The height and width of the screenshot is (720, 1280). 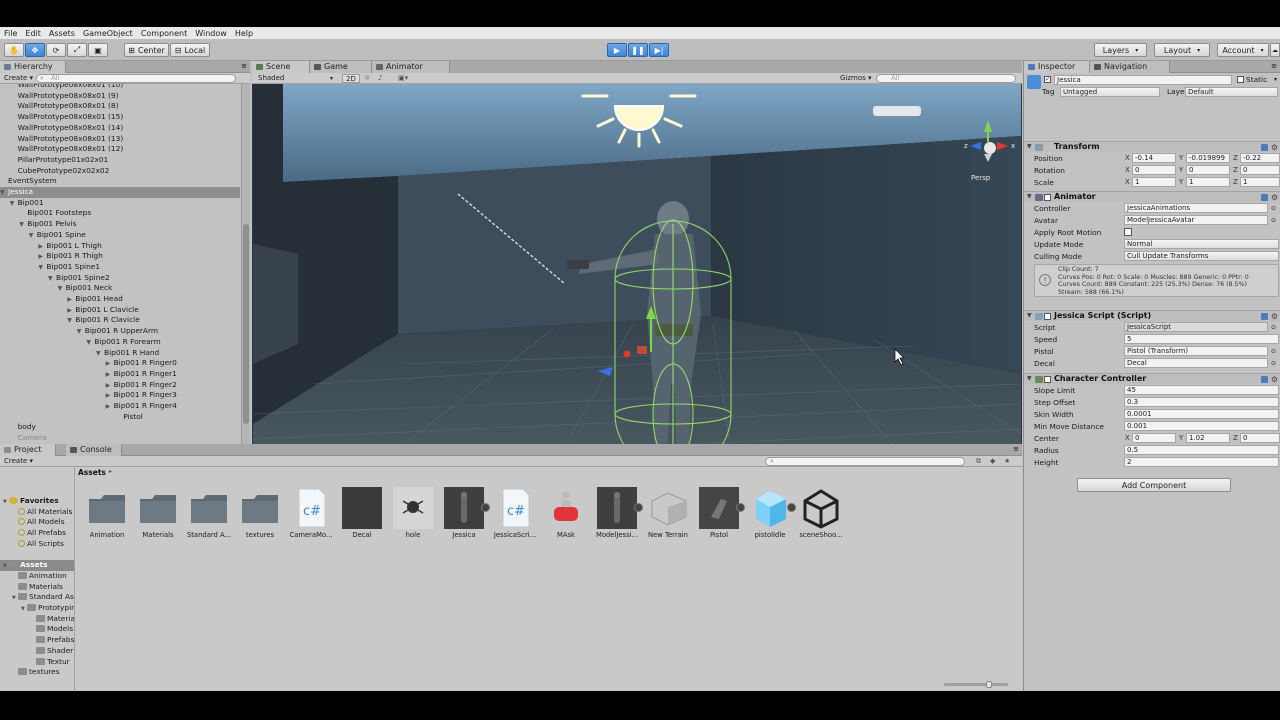 What do you see at coordinates (120, 288) in the screenshot?
I see `hierarchy-item: ▼ Bip001 Neck` at bounding box center [120, 288].